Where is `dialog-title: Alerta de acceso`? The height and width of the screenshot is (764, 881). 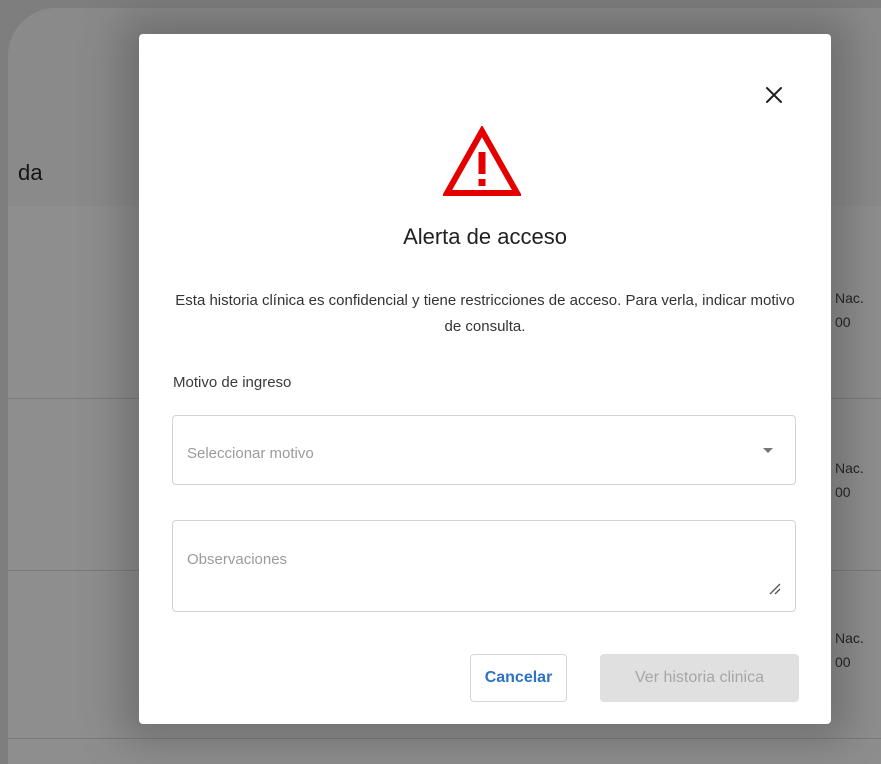
dialog-title: Alerta de acceso is located at coordinates (485, 236).